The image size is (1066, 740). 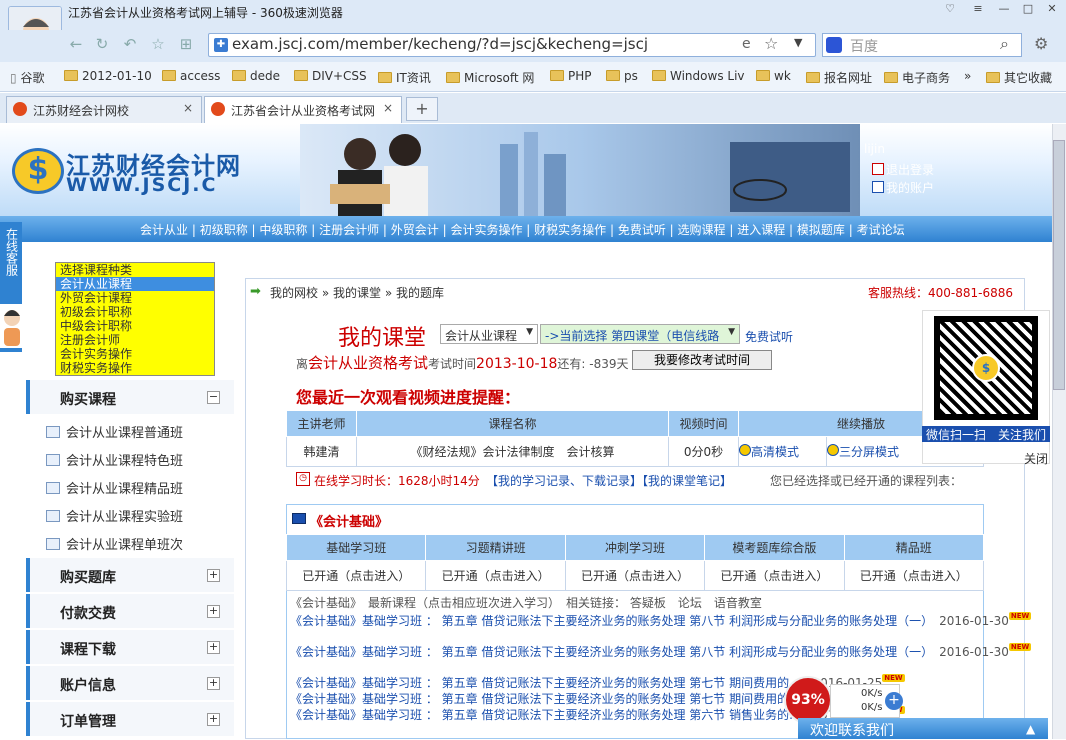 I want to click on tab-jscj-school: 江苏财经会计网校 ×, so click(x=104, y=109).